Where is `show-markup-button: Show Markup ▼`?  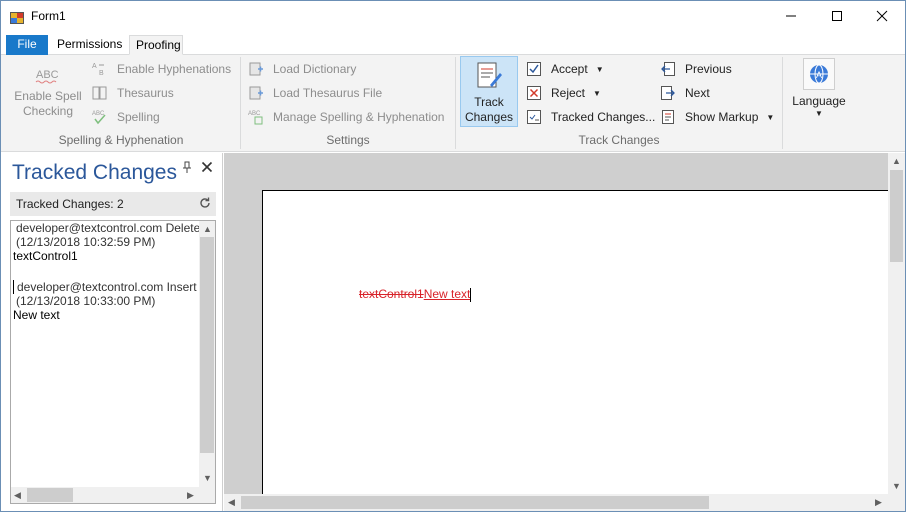 show-markup-button: Show Markup ▼ is located at coordinates (716, 117).